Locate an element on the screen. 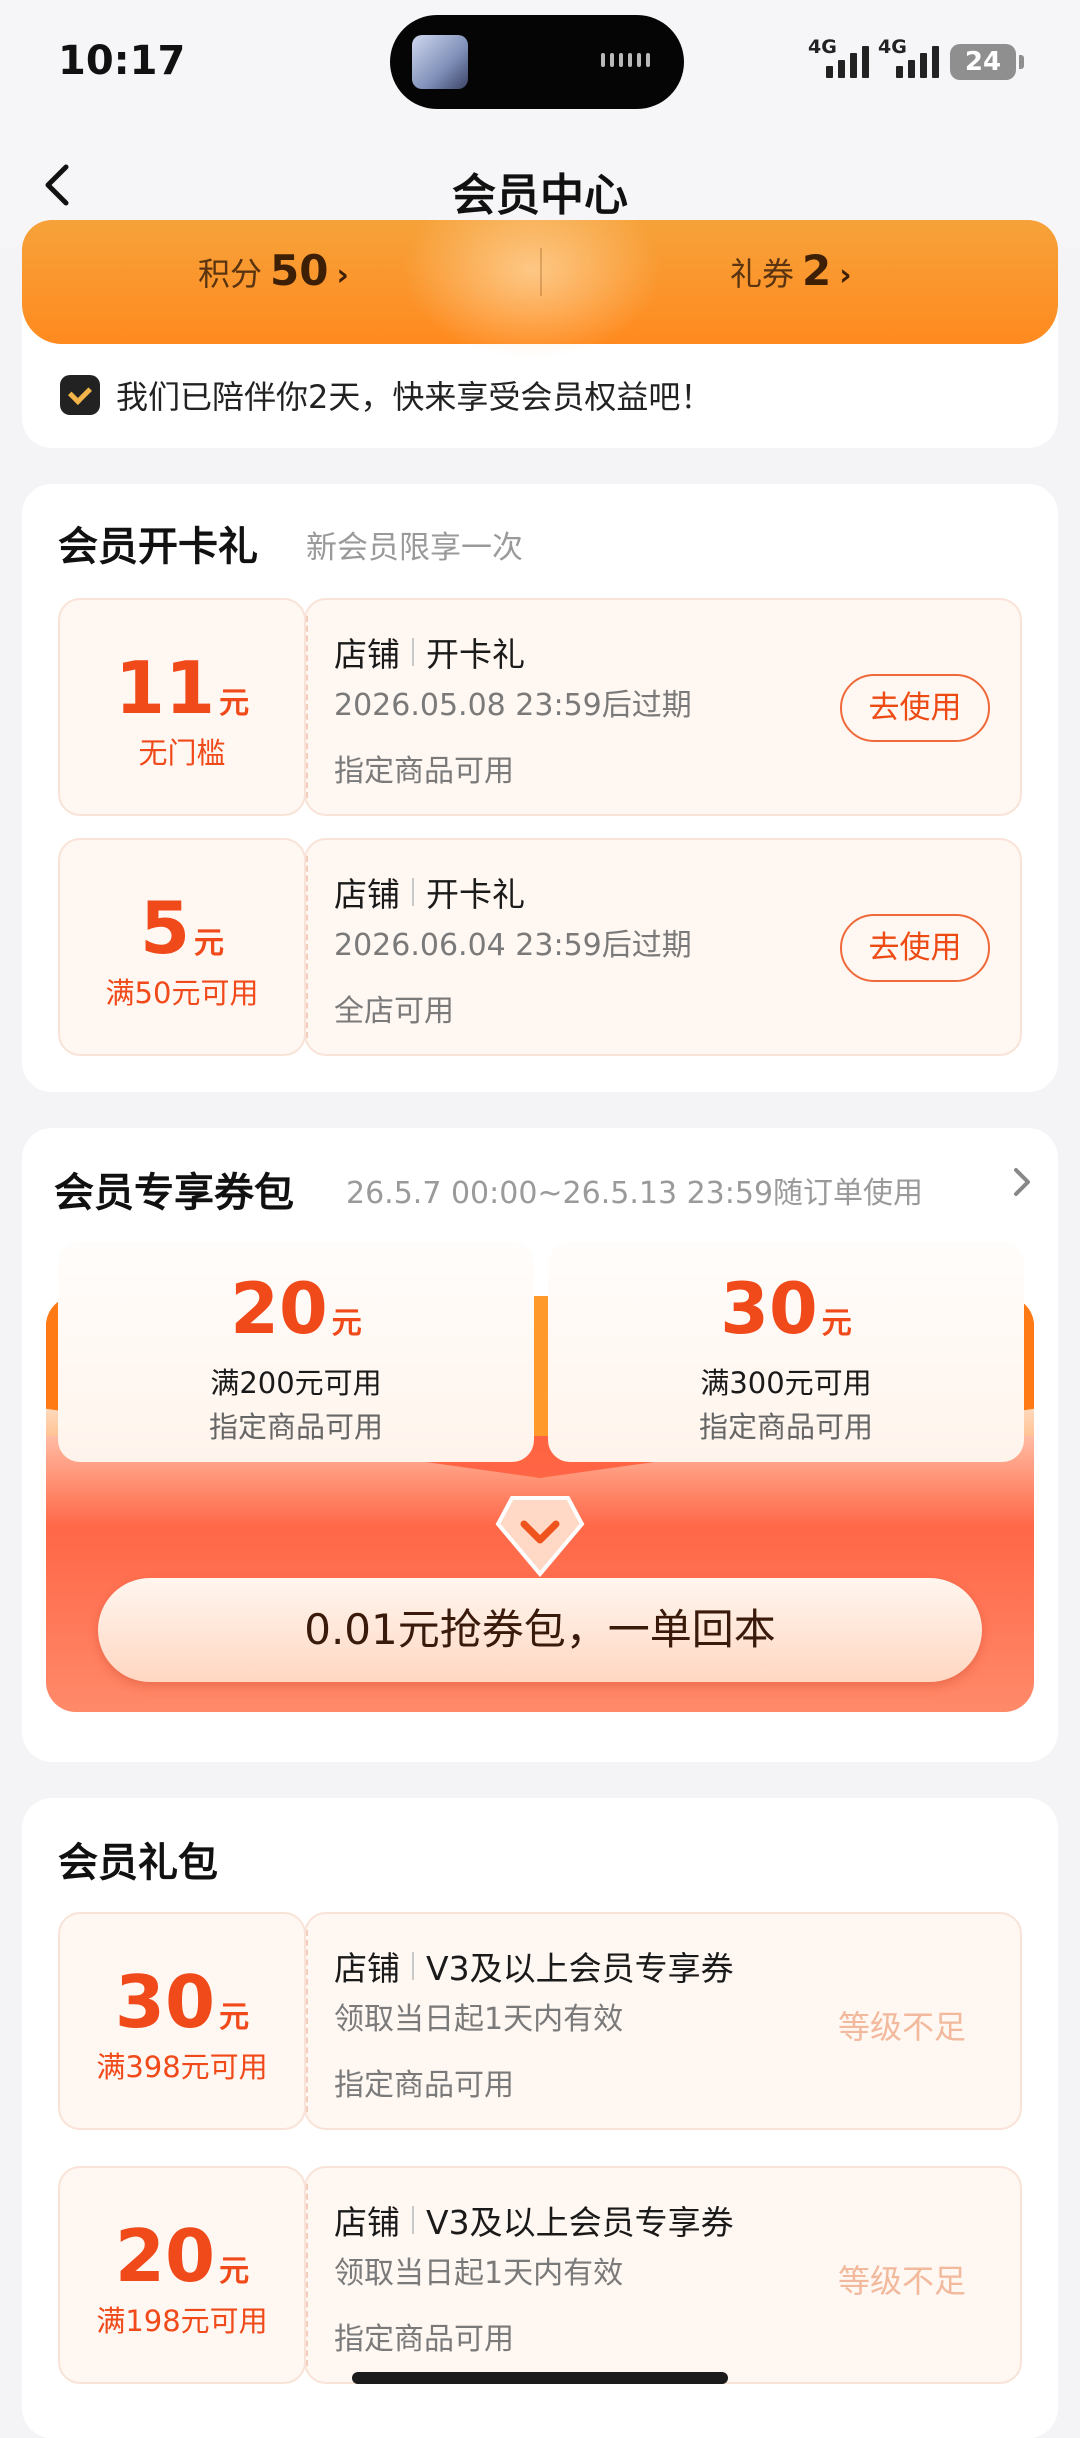  home-indicator is located at coordinates (540, 2378).